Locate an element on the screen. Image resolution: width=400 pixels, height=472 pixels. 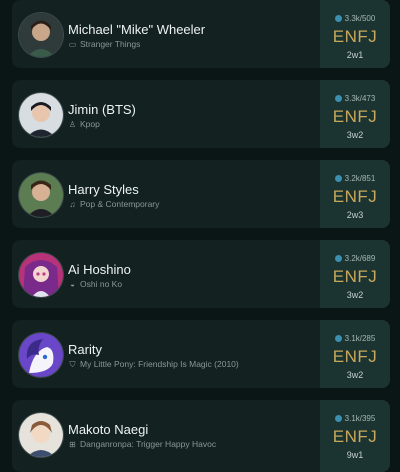
personality-type-panel: 3.2k/689 ENFJ 3w2 is located at coordinates (355, 274).